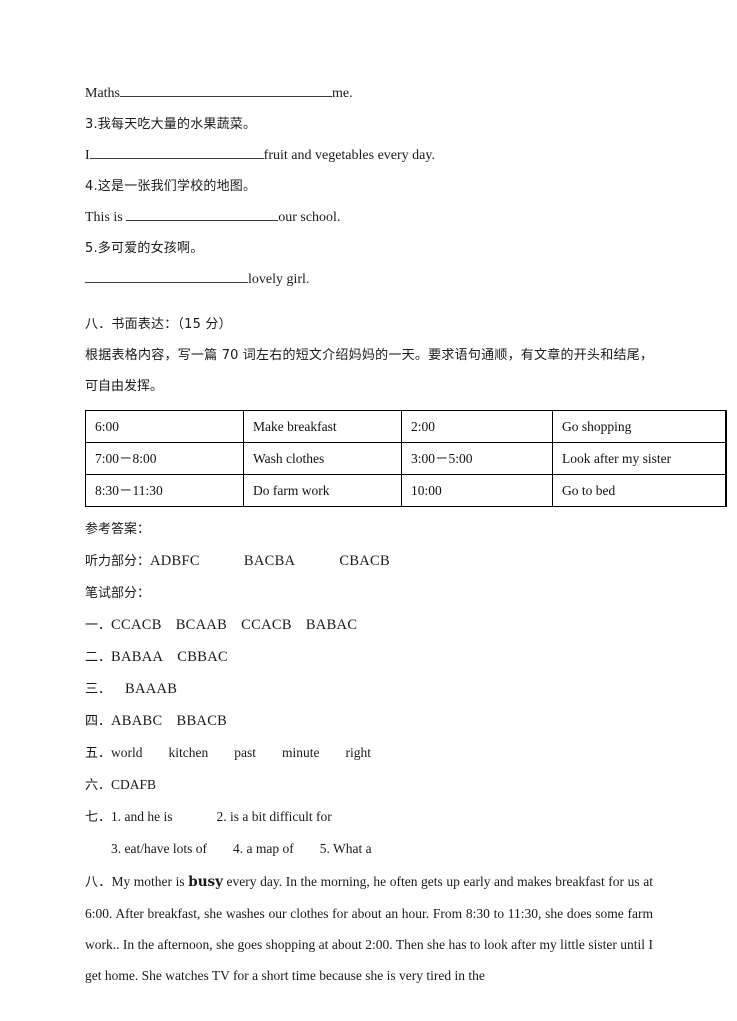  Describe the element at coordinates (477, 458) in the screenshot. I see `table-cell-time: 3:00－5:00` at that location.